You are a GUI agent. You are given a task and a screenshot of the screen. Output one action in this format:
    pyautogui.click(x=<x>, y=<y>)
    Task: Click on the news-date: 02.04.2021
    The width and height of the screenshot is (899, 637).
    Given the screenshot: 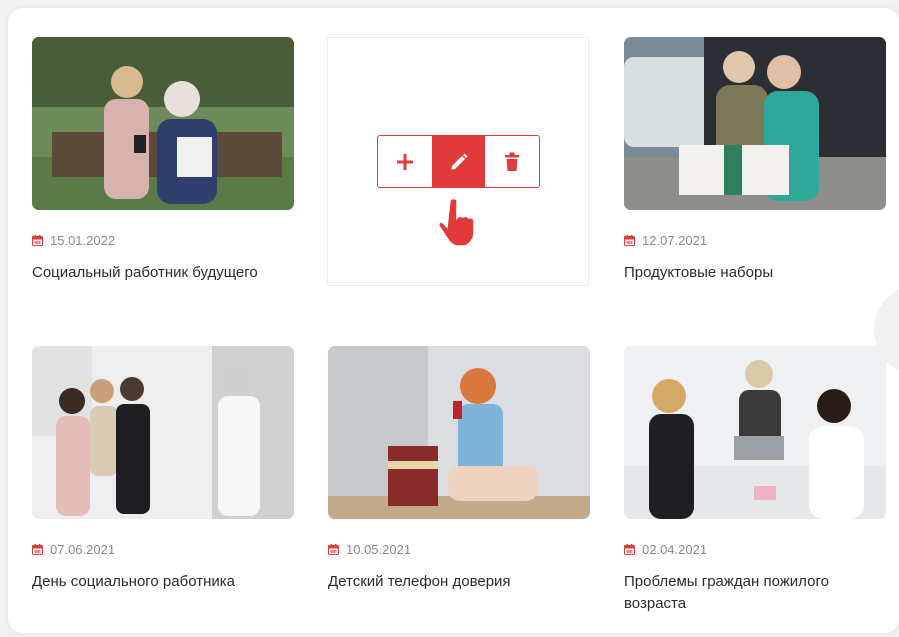 What is the action you would take?
    pyautogui.click(x=665, y=549)
    